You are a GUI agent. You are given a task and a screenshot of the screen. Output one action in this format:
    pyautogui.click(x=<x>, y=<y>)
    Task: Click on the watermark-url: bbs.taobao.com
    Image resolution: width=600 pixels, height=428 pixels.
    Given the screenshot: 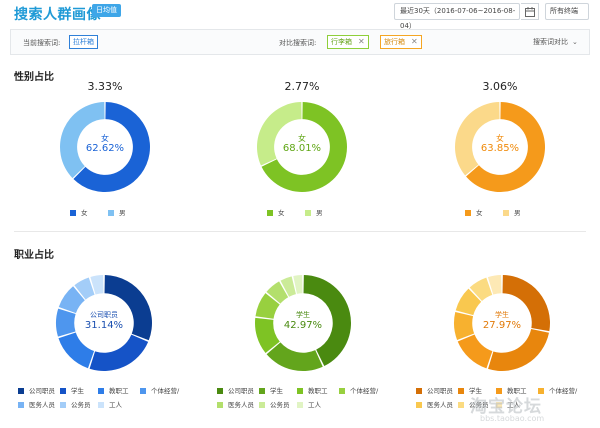 What is the action you would take?
    pyautogui.click(x=512, y=418)
    